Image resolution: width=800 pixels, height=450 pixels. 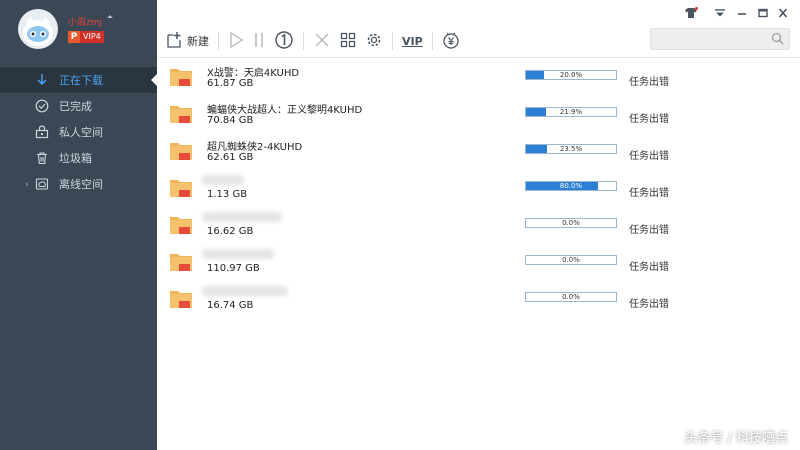 I want to click on vip-level-badge: VIP4, so click(x=92, y=37).